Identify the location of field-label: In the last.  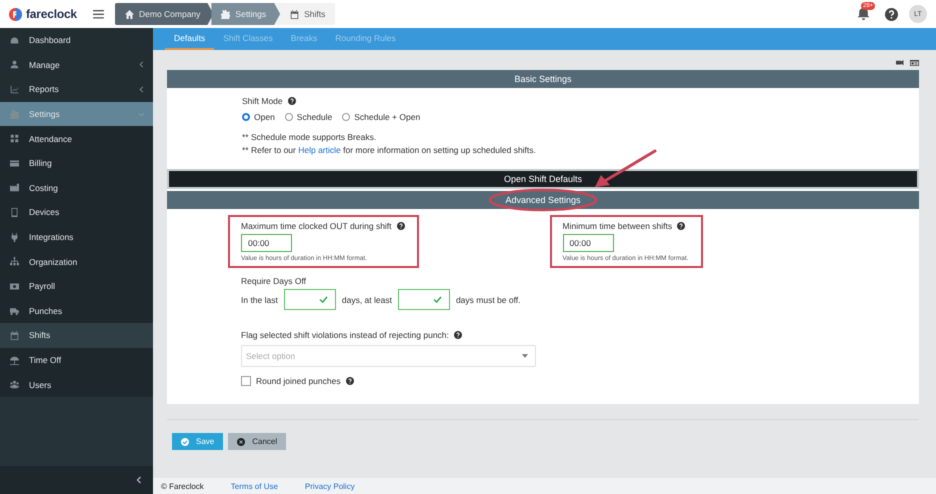
(259, 299).